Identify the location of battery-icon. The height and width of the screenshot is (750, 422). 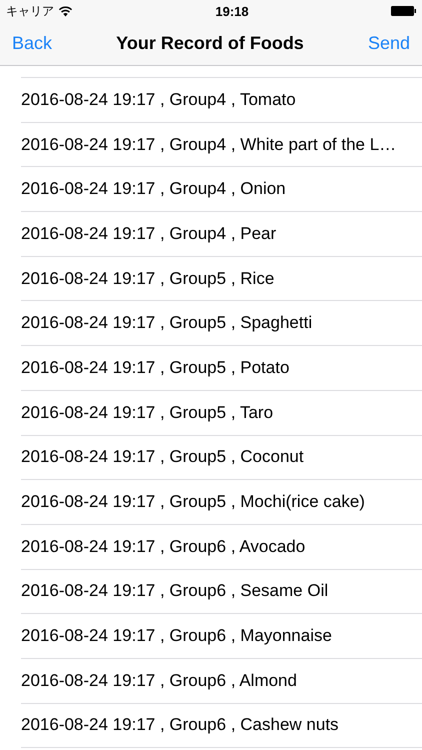
(403, 11).